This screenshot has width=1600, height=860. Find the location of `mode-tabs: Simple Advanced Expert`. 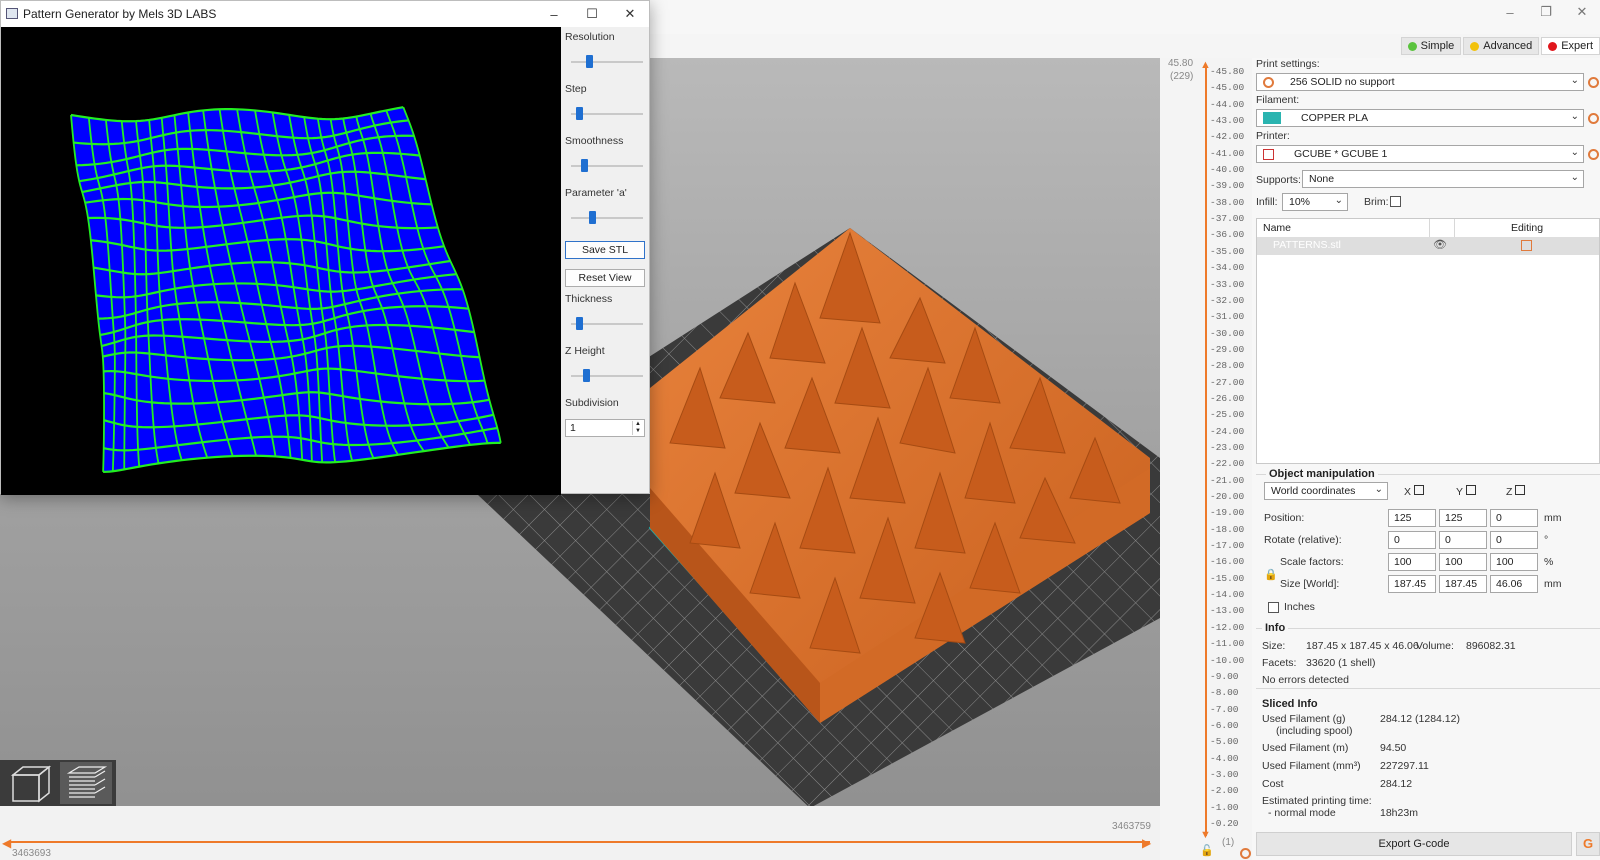

mode-tabs: Simple Advanced Expert is located at coordinates (1500, 46).